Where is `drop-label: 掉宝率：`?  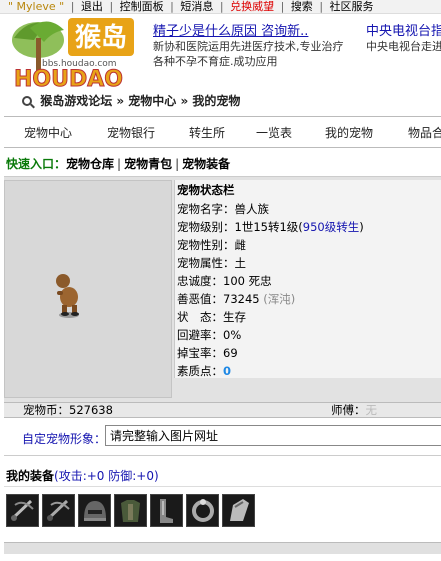 drop-label: 掉宝率： is located at coordinates (200, 353).